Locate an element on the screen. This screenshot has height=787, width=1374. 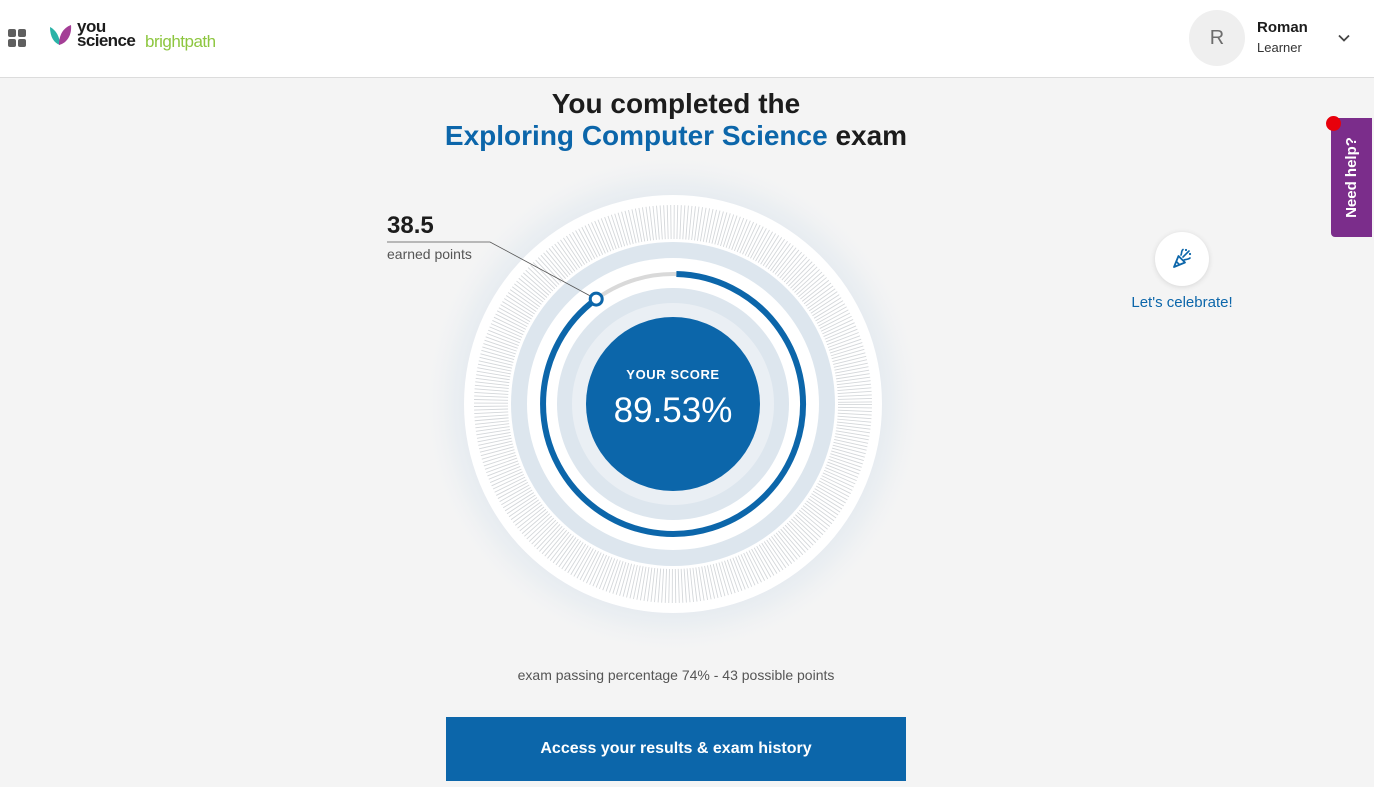
notification-dot is located at coordinates (1333, 123).